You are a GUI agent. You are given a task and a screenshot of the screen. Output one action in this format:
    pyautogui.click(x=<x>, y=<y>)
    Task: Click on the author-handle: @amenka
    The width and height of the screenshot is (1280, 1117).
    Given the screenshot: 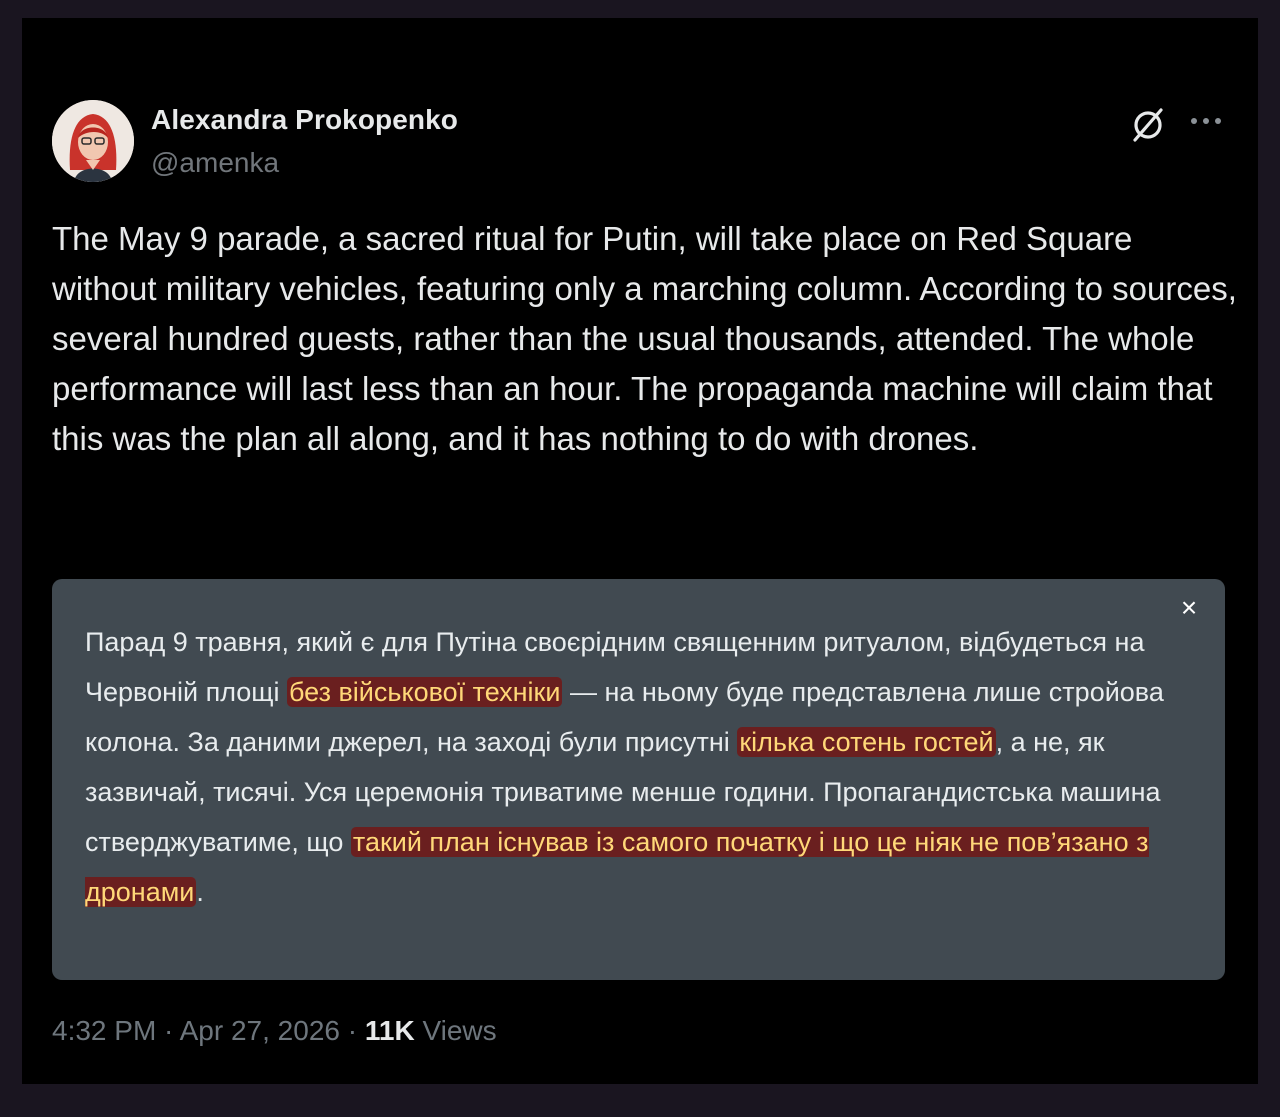 What is the action you would take?
    pyautogui.click(x=215, y=163)
    